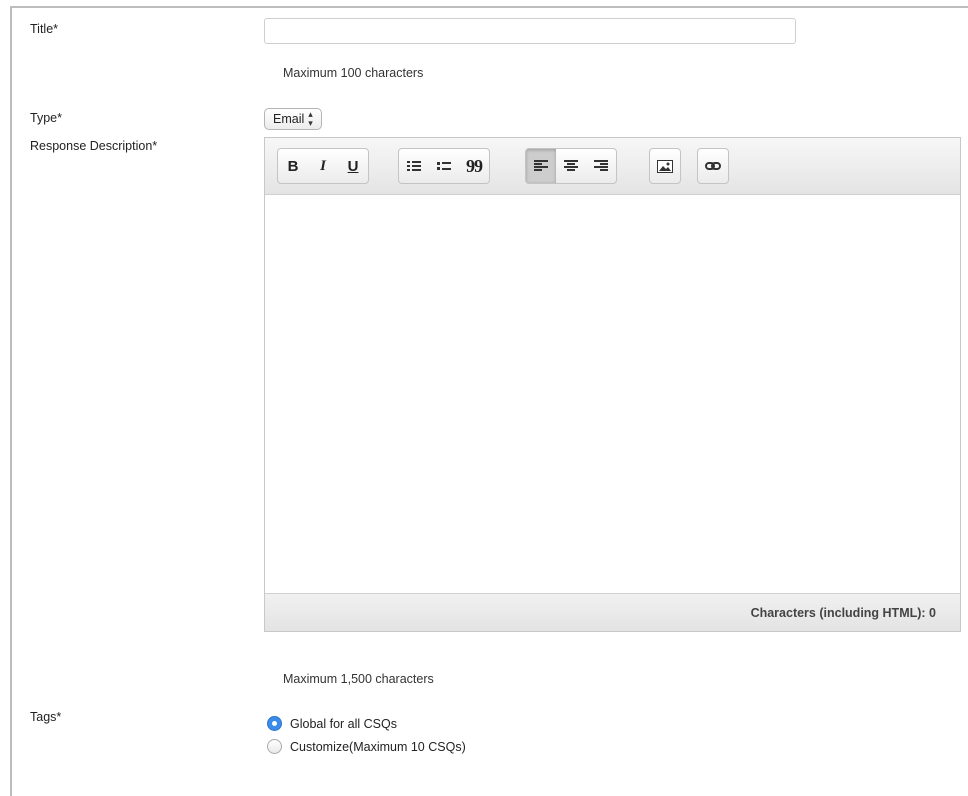  I want to click on align-center-button, so click(571, 166).